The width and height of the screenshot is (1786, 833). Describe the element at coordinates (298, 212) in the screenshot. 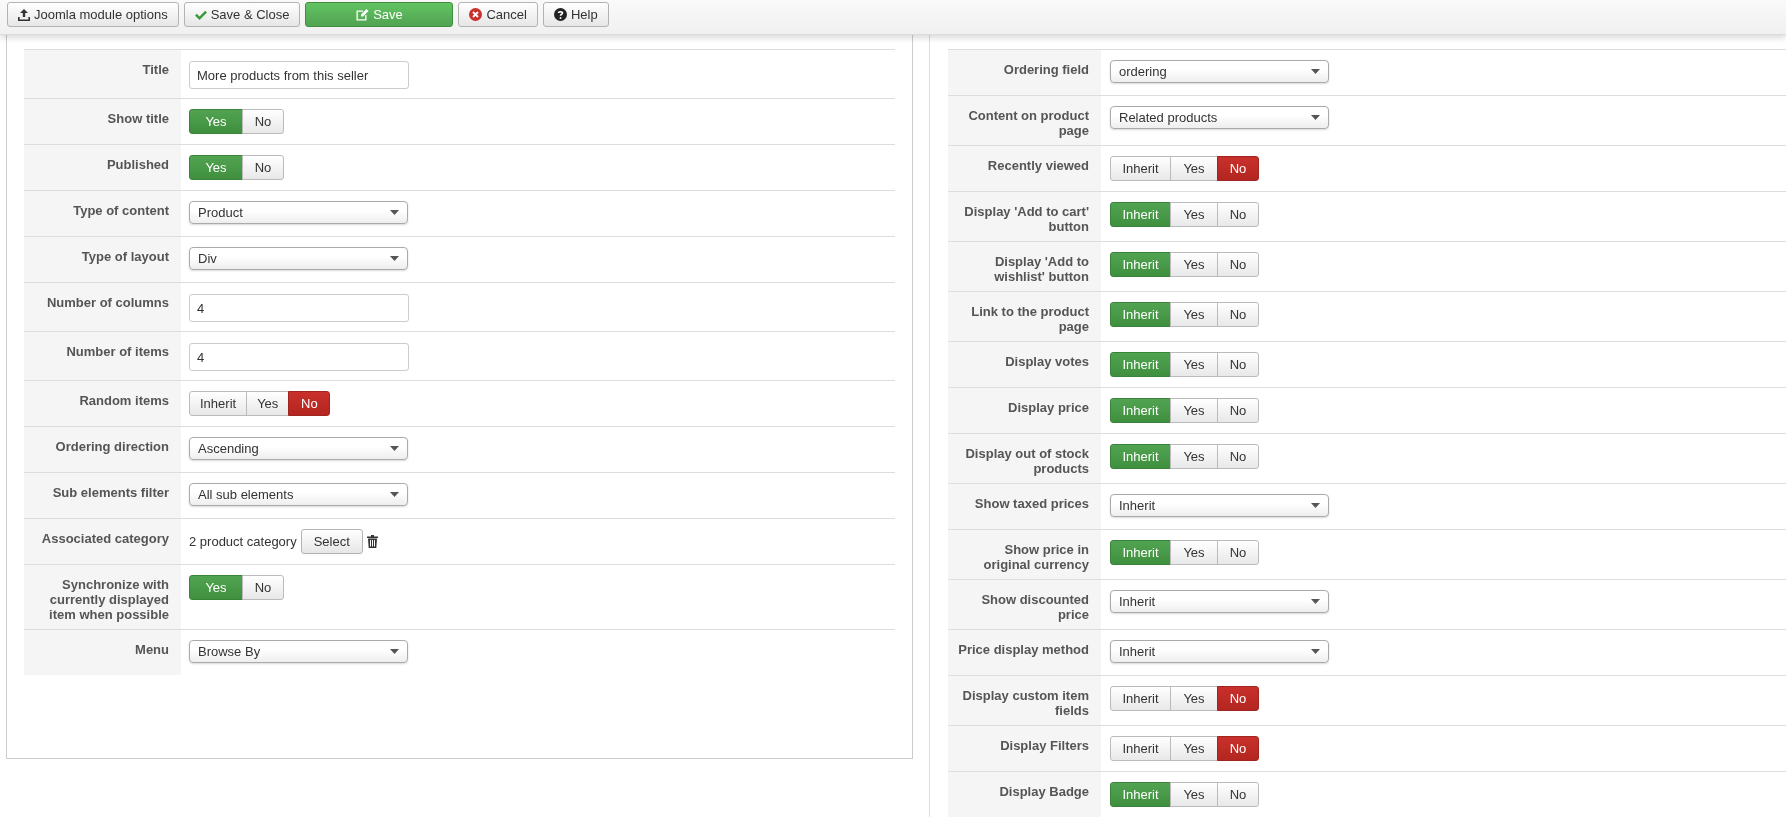

I see `dropdown: Product` at that location.